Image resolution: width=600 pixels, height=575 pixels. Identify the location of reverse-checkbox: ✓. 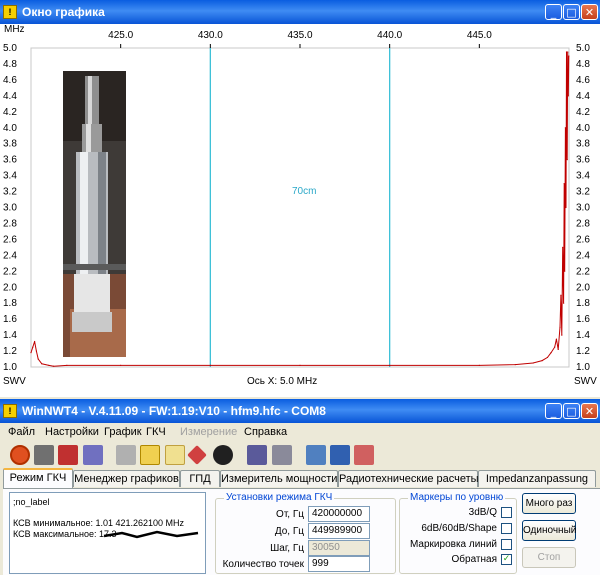
(506, 559).